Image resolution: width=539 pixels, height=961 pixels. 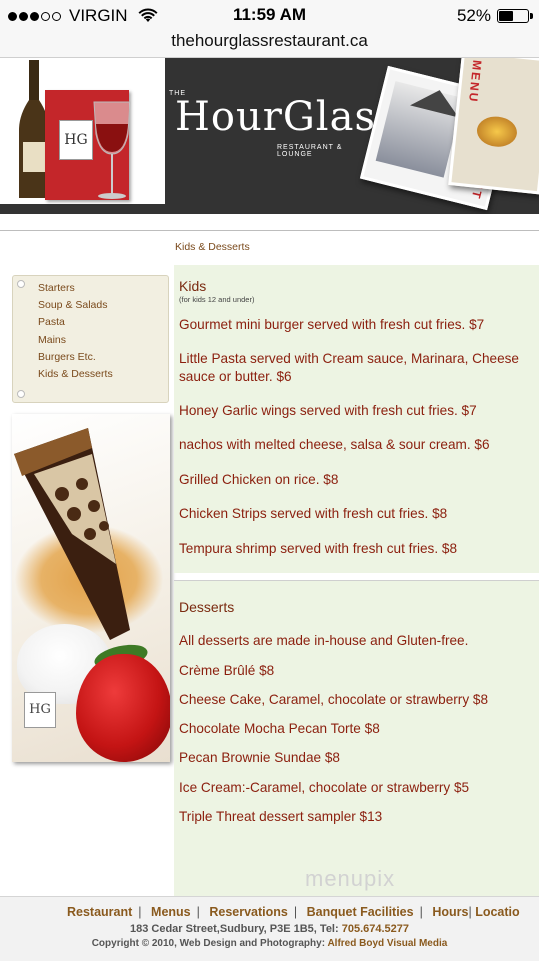 What do you see at coordinates (75, 322) in the screenshot?
I see `sidebar-item-pasta: Pasta` at bounding box center [75, 322].